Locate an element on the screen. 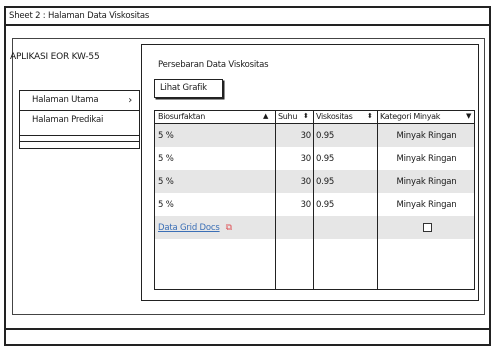  side-navigation: Halaman Utama › Halaman Predikai is located at coordinates (79, 119).